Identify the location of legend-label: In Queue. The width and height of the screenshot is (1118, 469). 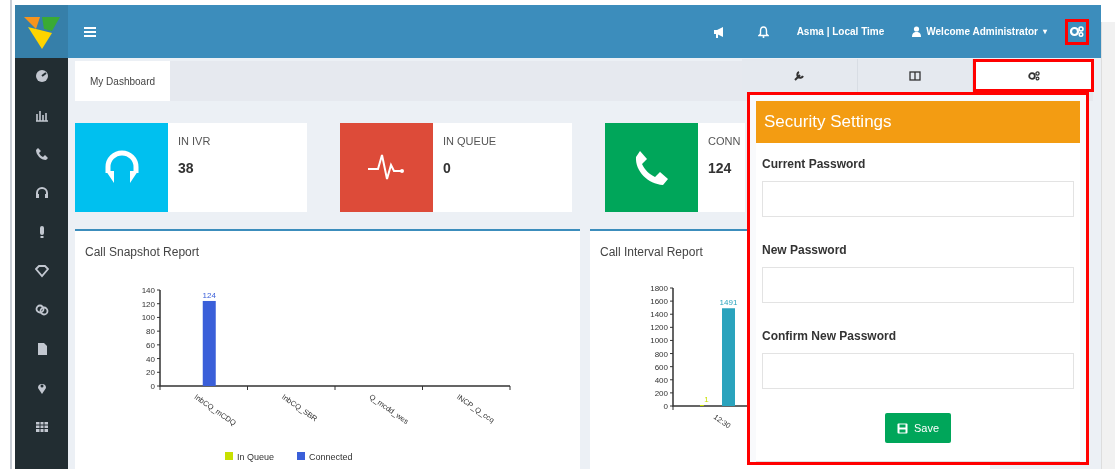
(256, 457).